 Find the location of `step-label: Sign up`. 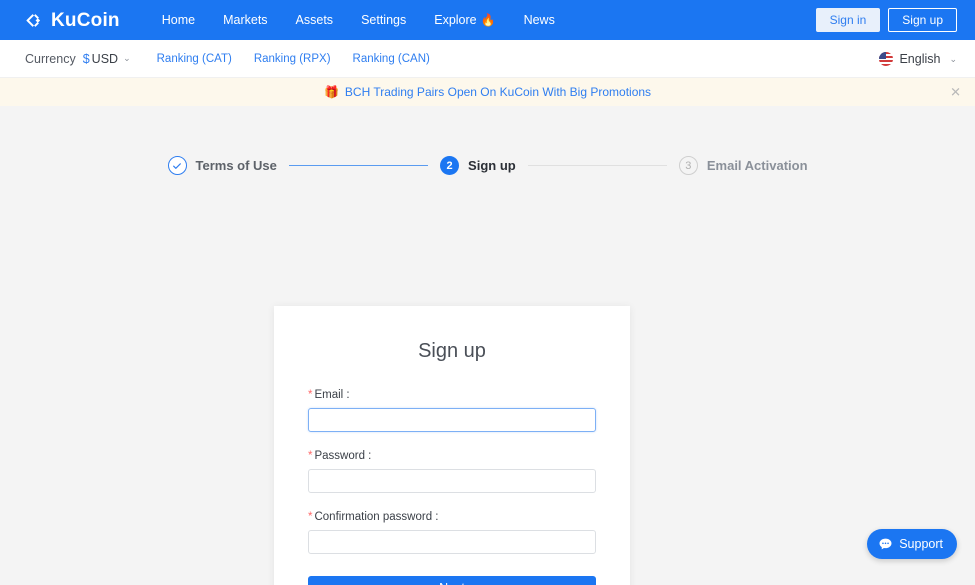

step-label: Sign up is located at coordinates (492, 165).